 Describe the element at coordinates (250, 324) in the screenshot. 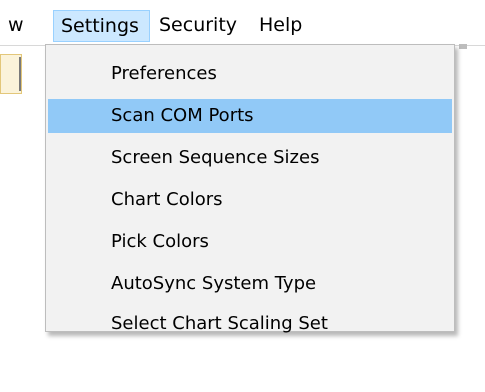

I see `menu-item-select-chart-scaling-set: Select Chart Scaling Set` at that location.